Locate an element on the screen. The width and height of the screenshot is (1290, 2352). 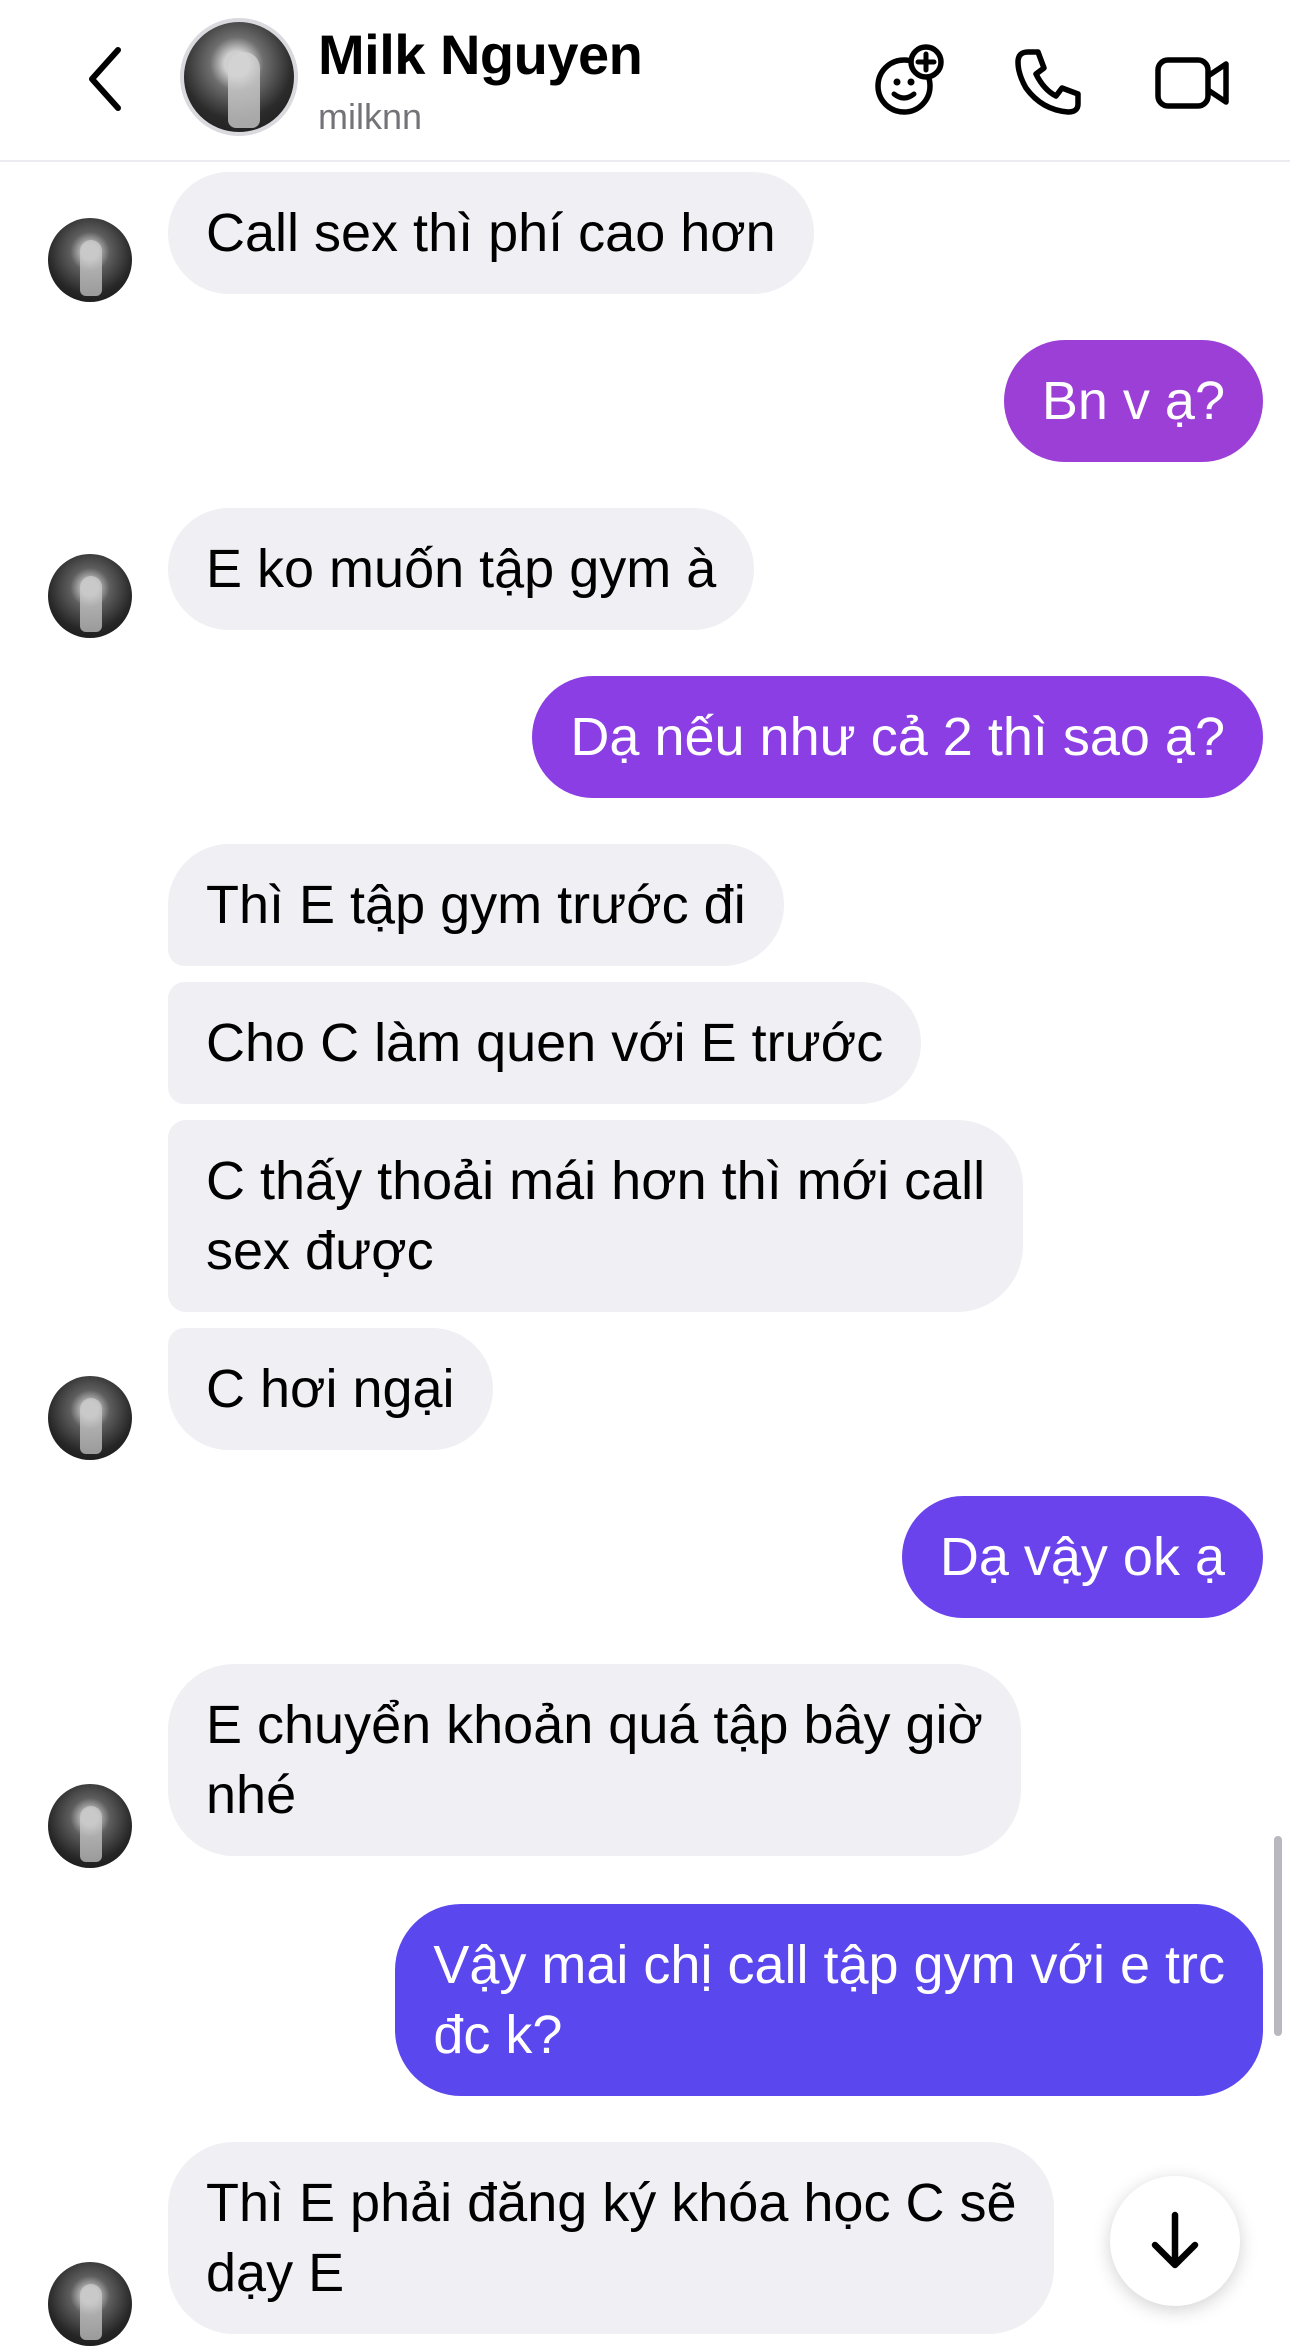
chat-header: Milk Nguyen milknn is located at coordinates (645, 81).